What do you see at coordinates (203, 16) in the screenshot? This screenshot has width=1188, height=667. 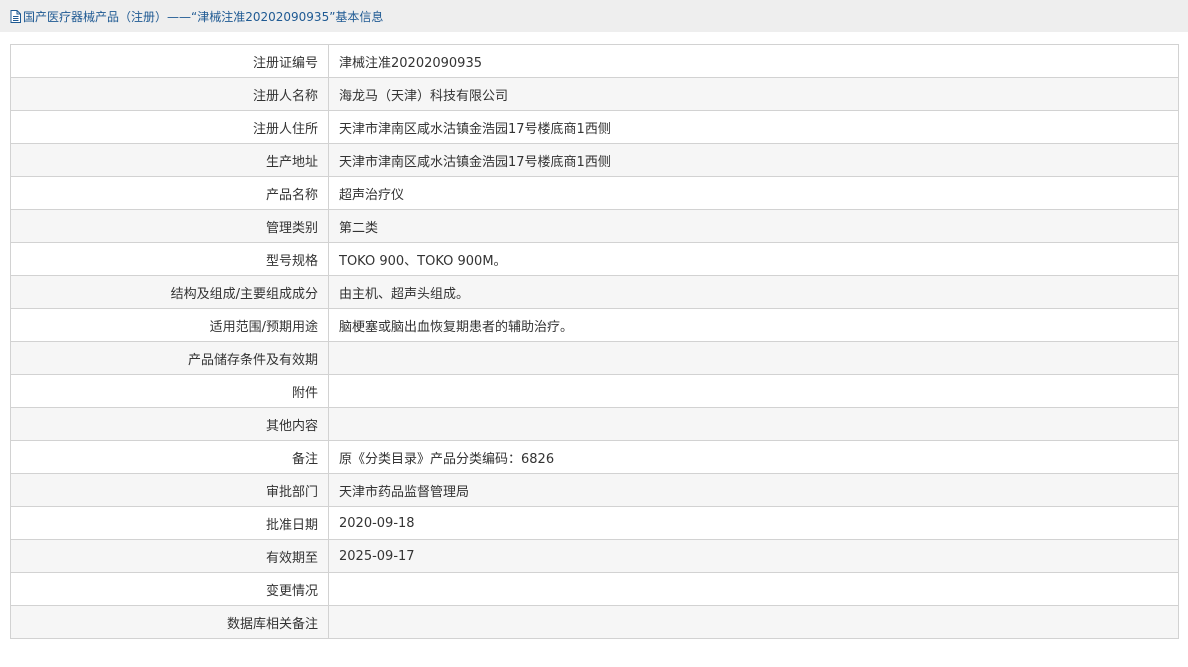 I see `breadcrumb-text: 国产医疗器械产品（注册）——“津械注准20202090935”基本信息` at bounding box center [203, 16].